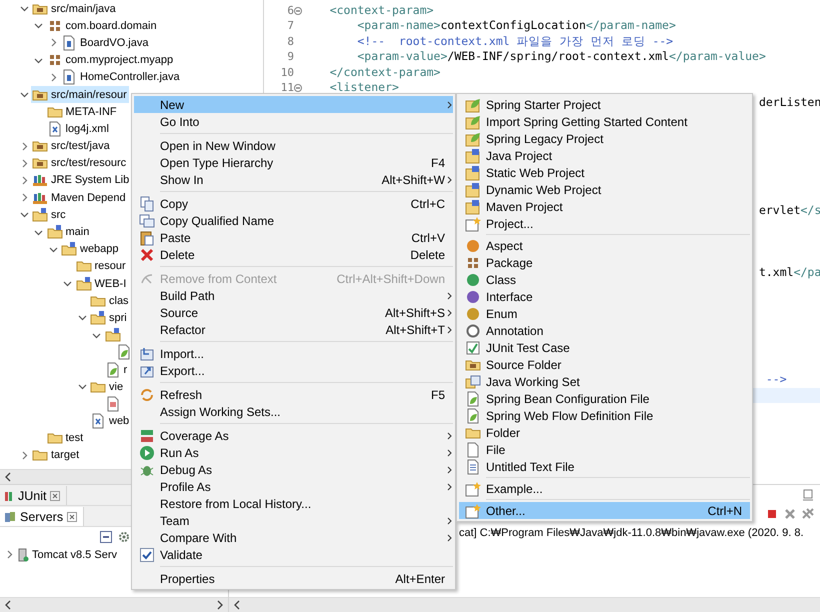 Image resolution: width=820 pixels, height=612 pixels. I want to click on line-number: 7, so click(290, 26).